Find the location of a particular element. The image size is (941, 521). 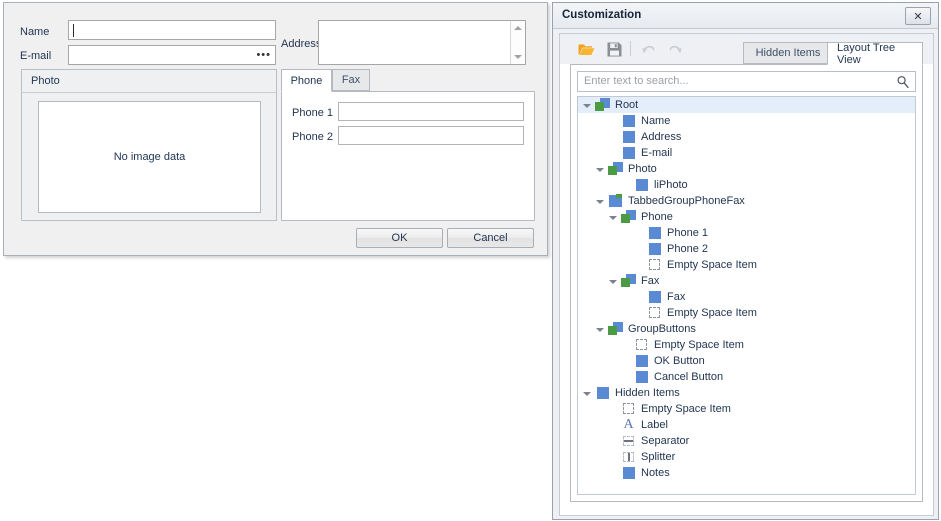

tree-node: A Label is located at coordinates (746, 425).